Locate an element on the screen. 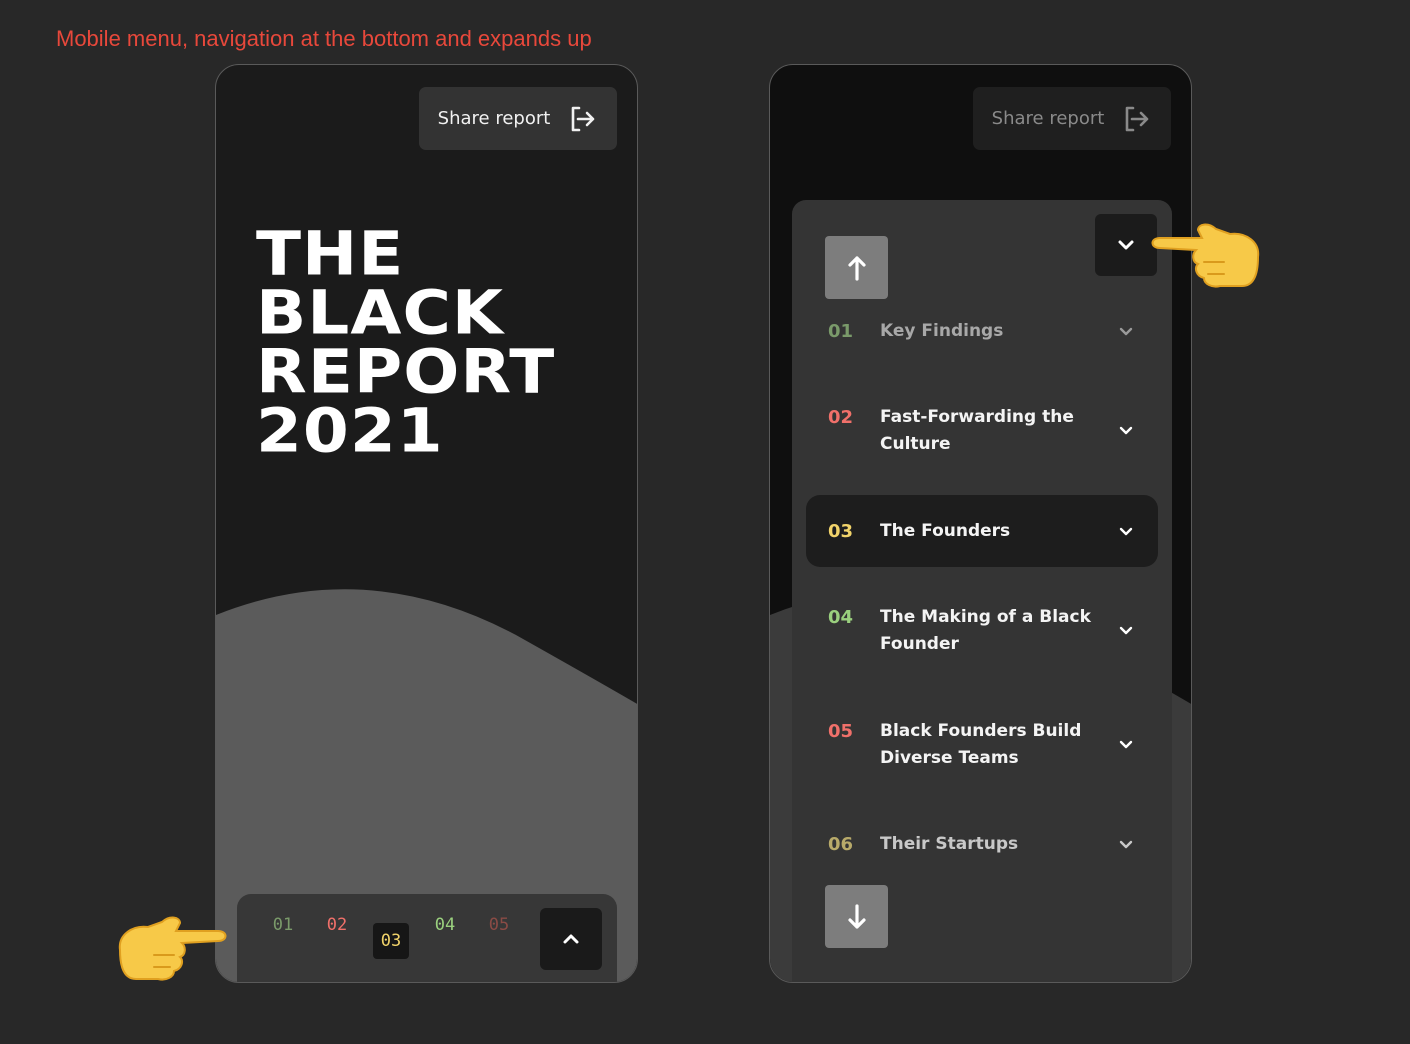 The image size is (1410, 1044). menu-item-number: 01 is located at coordinates (841, 331).